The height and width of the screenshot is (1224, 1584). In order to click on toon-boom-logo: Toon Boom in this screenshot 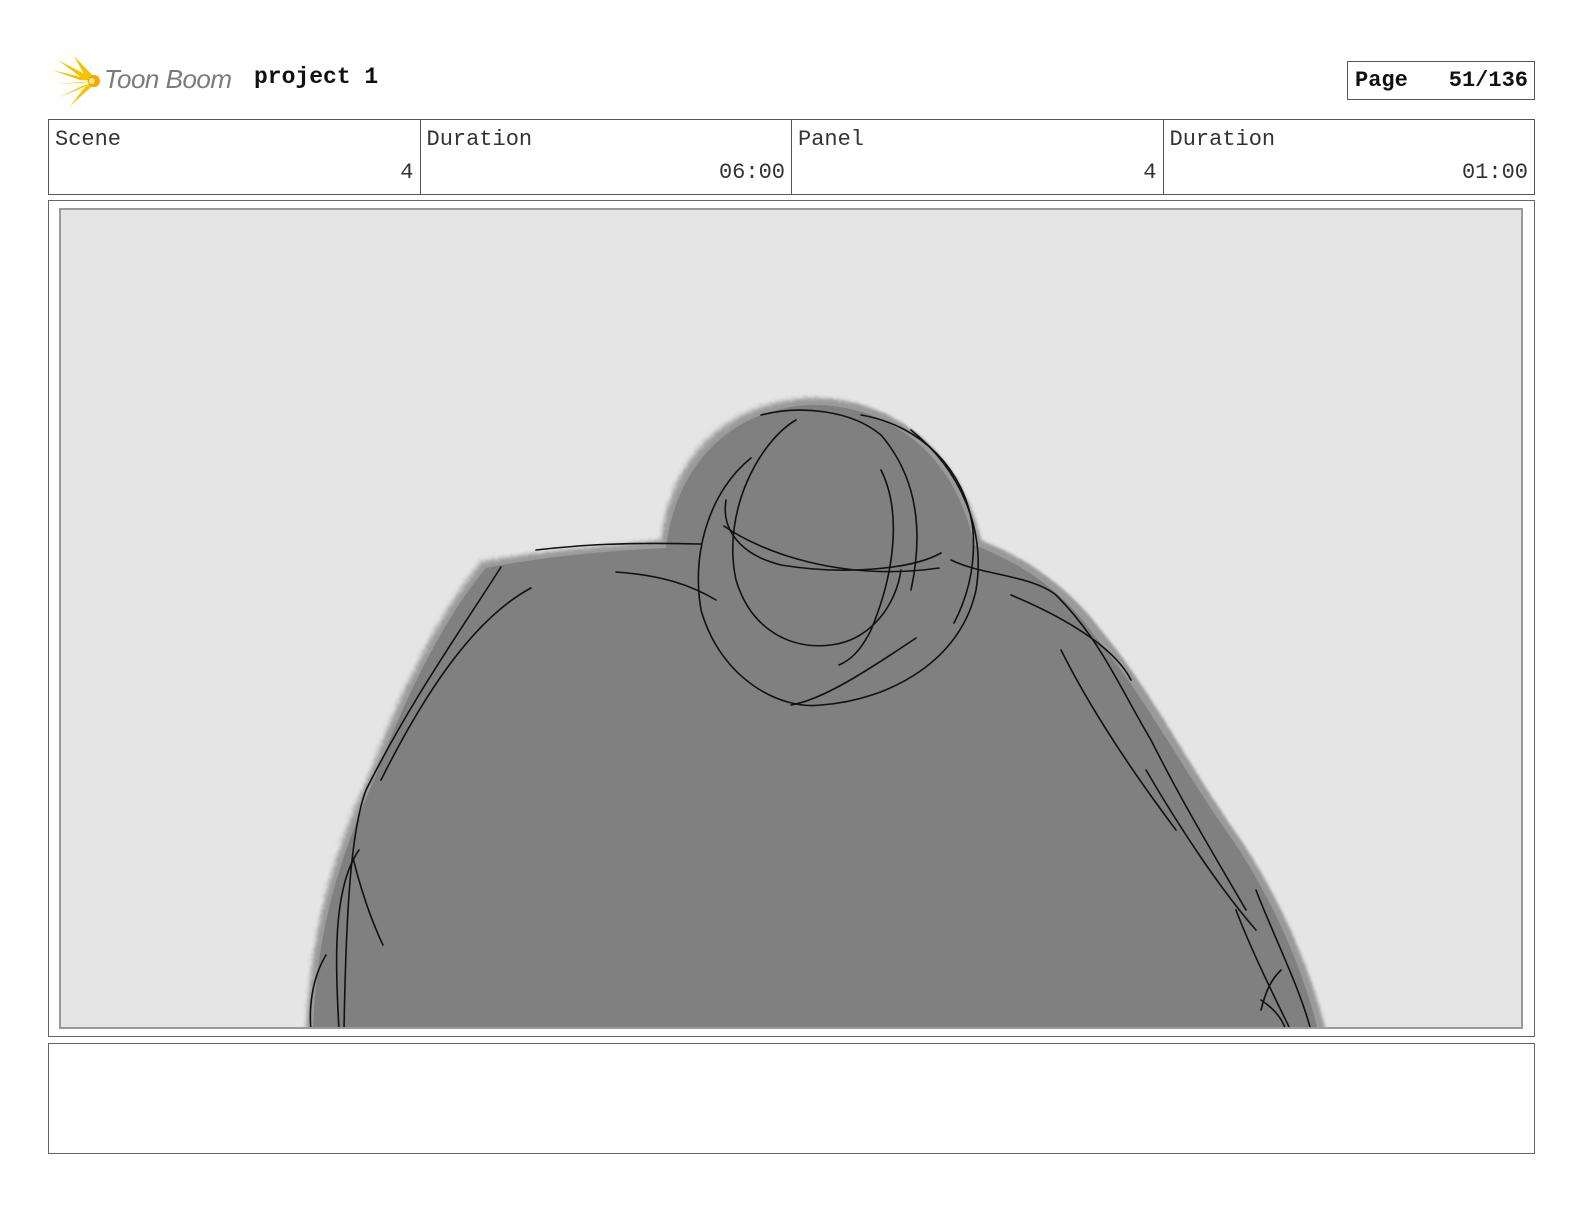, I will do `click(147, 81)`.